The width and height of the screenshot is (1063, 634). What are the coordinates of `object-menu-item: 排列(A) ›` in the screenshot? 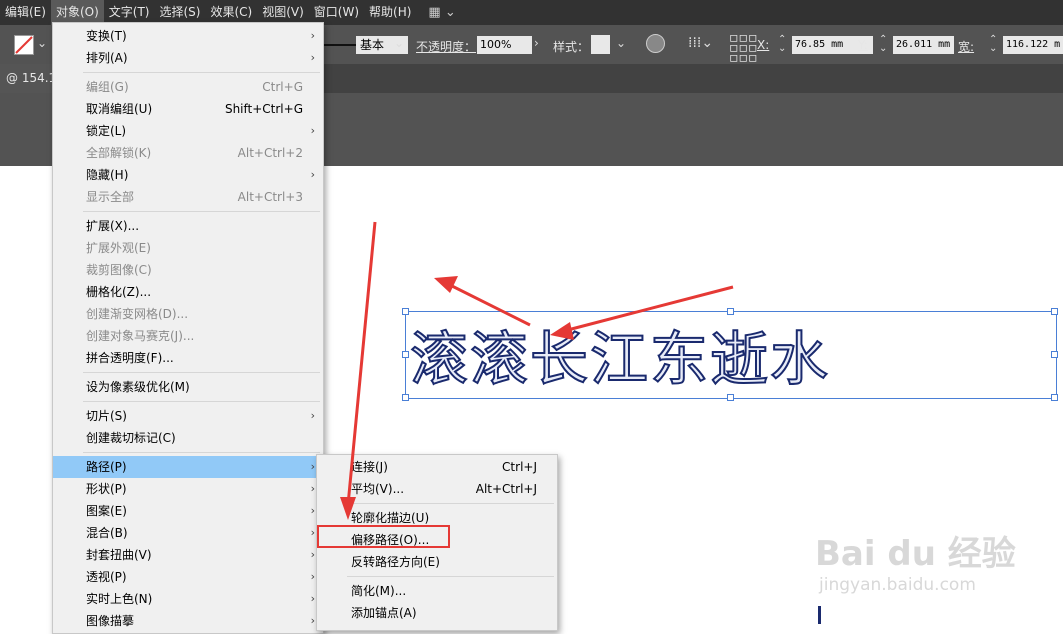 It's located at (188, 58).